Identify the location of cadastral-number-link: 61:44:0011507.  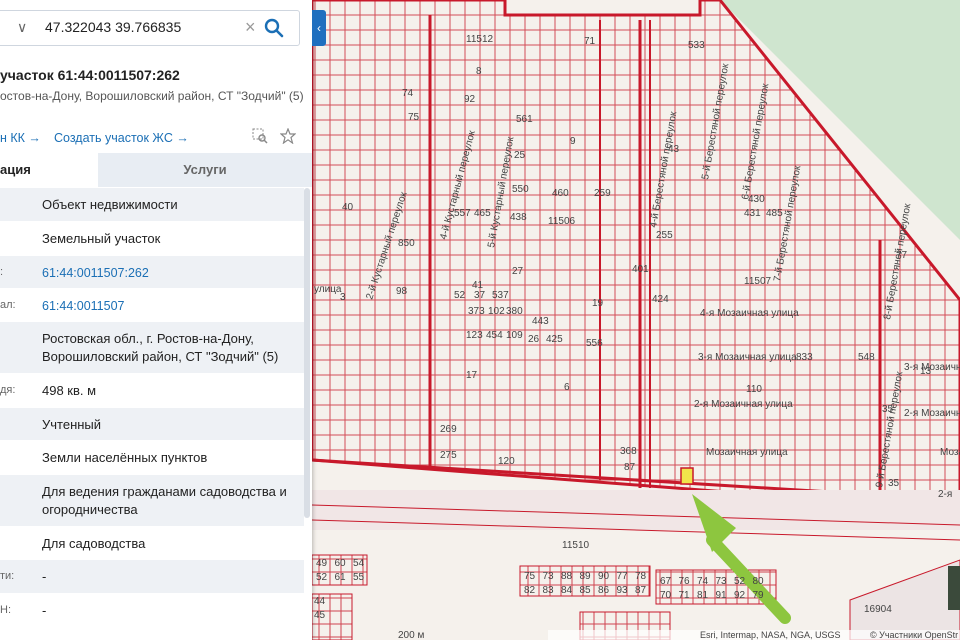
(170, 306).